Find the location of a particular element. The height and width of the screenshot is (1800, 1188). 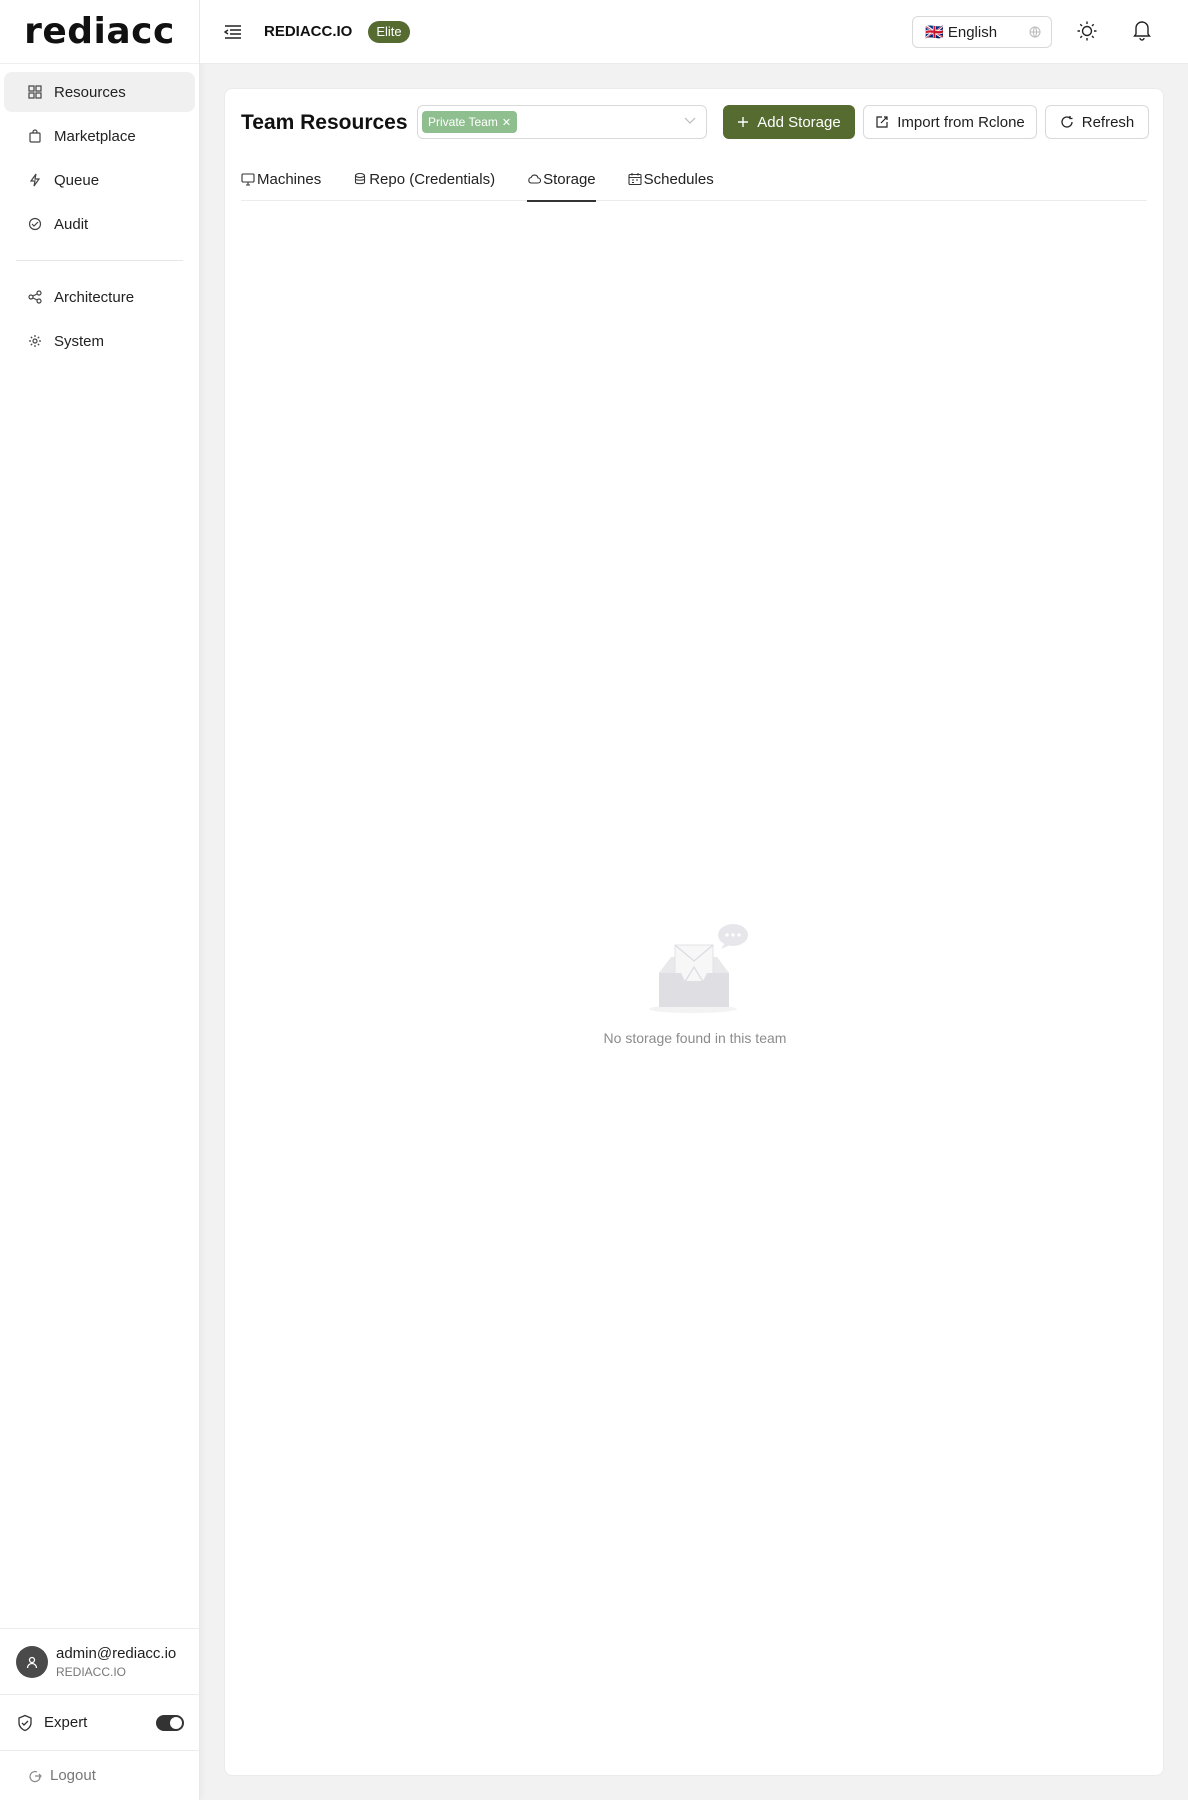

empty-inbox-icon is located at coordinates (695, 973).